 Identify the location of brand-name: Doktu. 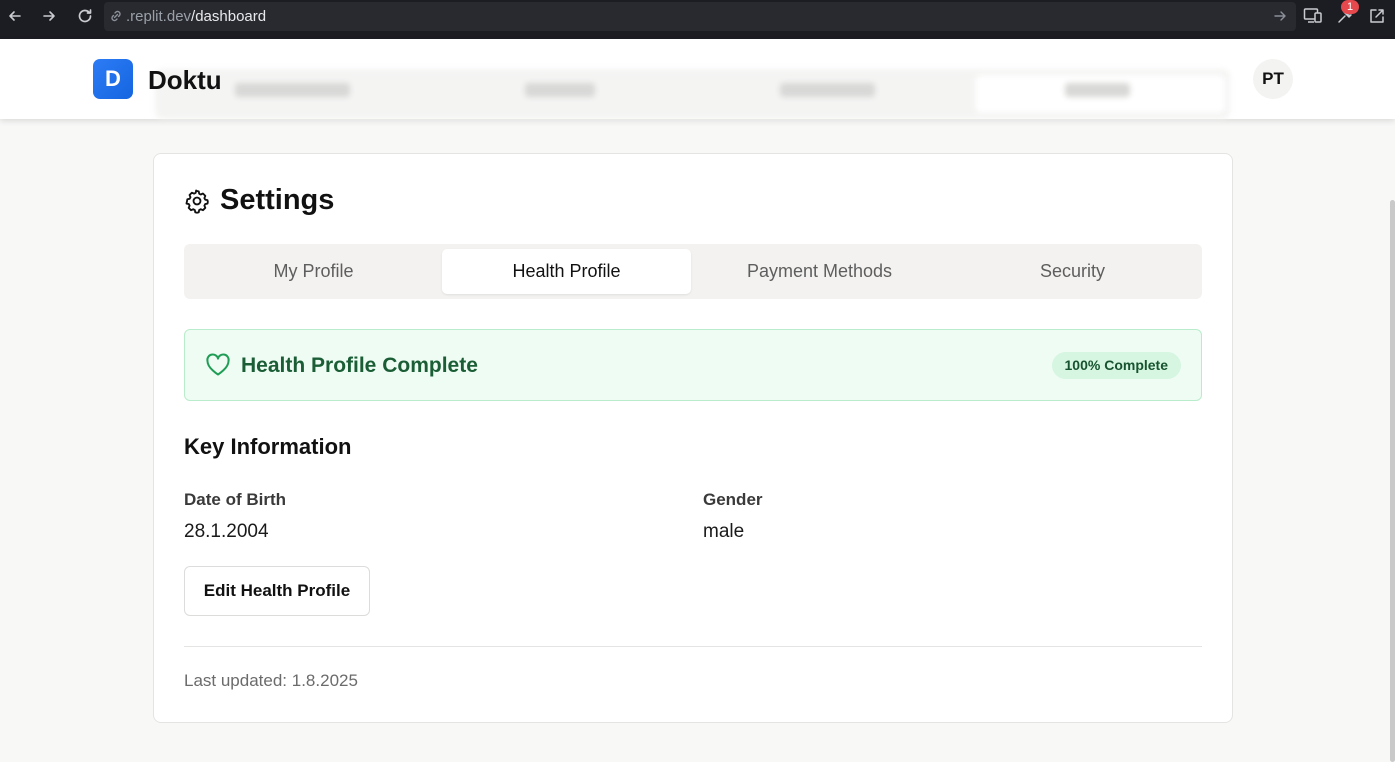
(185, 80).